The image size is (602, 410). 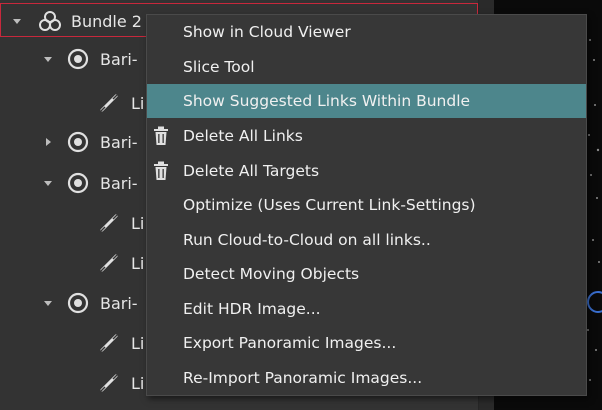 What do you see at coordinates (48, 142) in the screenshot?
I see `chevron-right-icon` at bounding box center [48, 142].